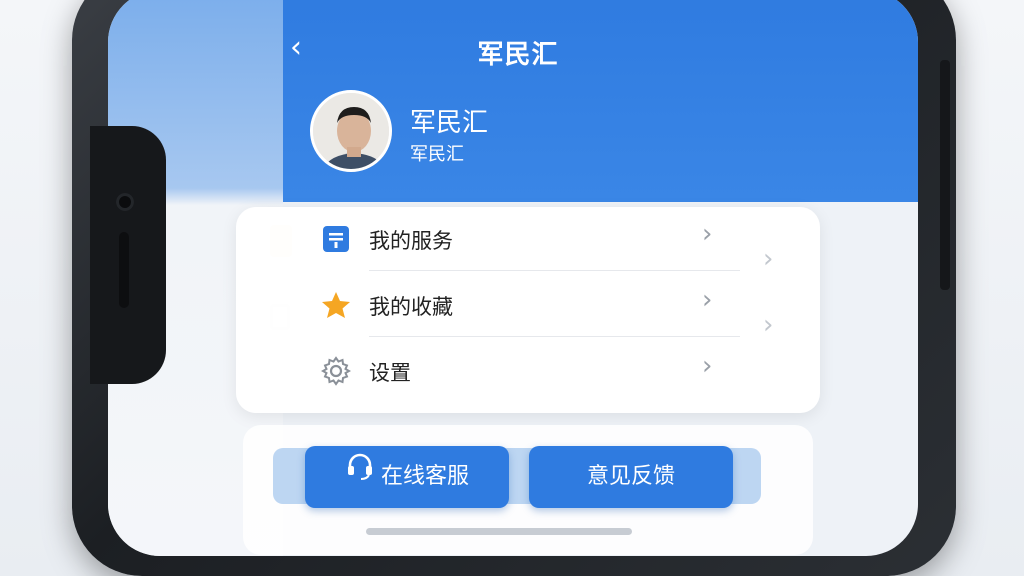 This screenshot has width=1024, height=576. I want to click on button-label: 在线客服, so click(424, 476).